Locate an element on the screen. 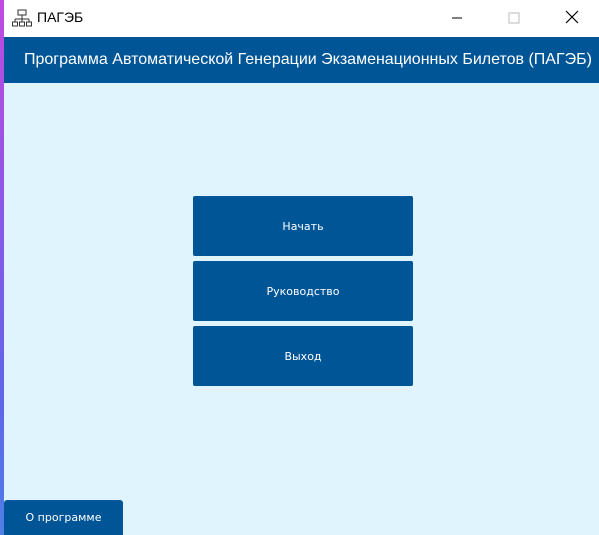  start-button: Начать is located at coordinates (303, 226).